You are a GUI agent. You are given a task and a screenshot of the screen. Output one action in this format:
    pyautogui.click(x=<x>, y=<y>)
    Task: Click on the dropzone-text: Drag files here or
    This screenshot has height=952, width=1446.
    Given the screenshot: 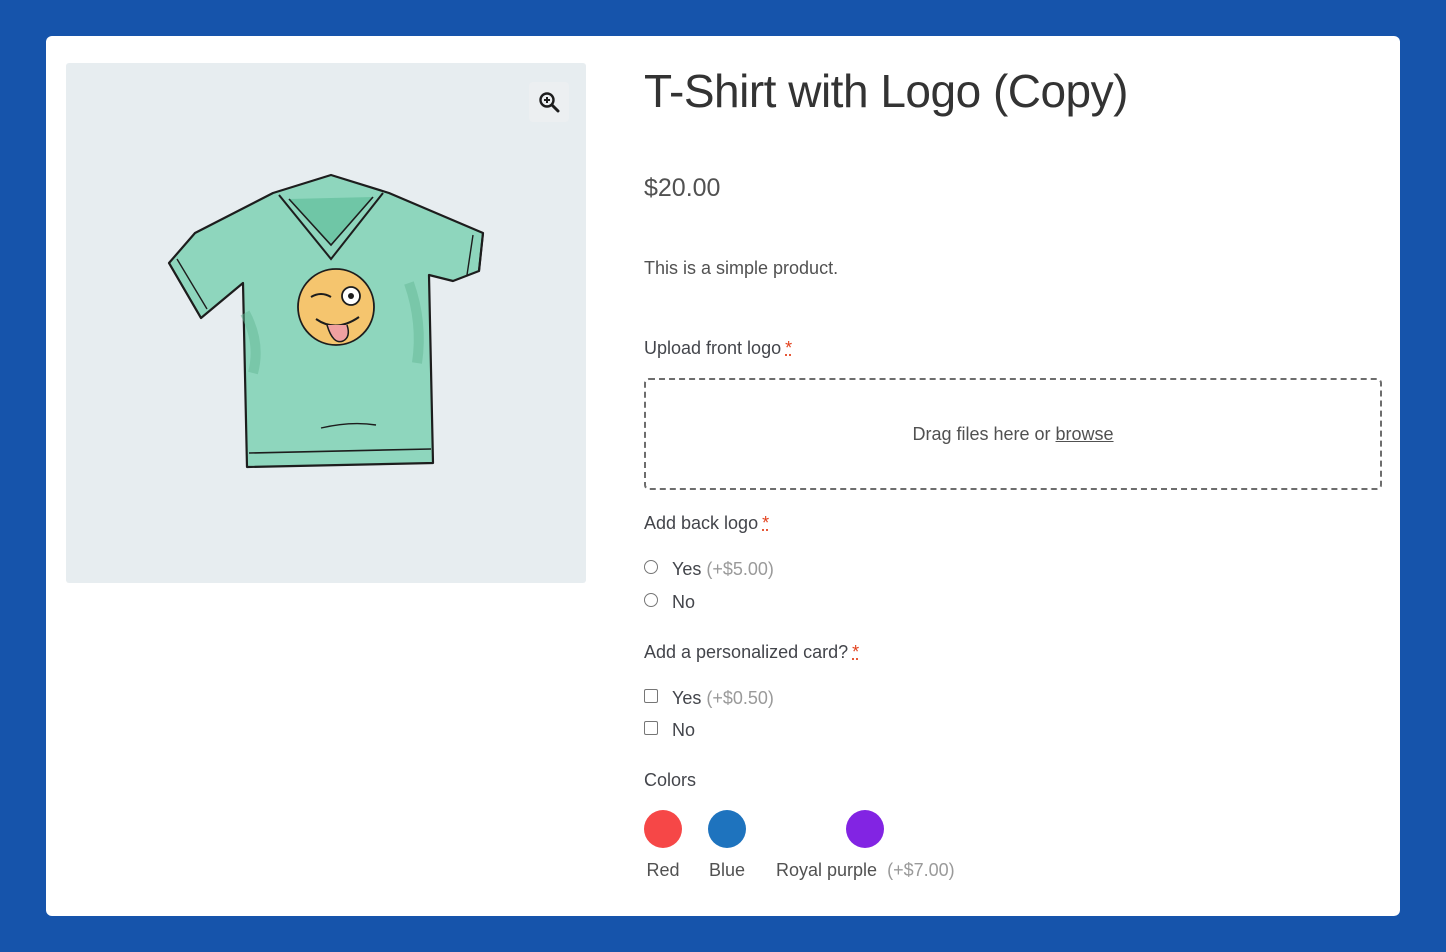 What is the action you would take?
    pyautogui.click(x=981, y=433)
    